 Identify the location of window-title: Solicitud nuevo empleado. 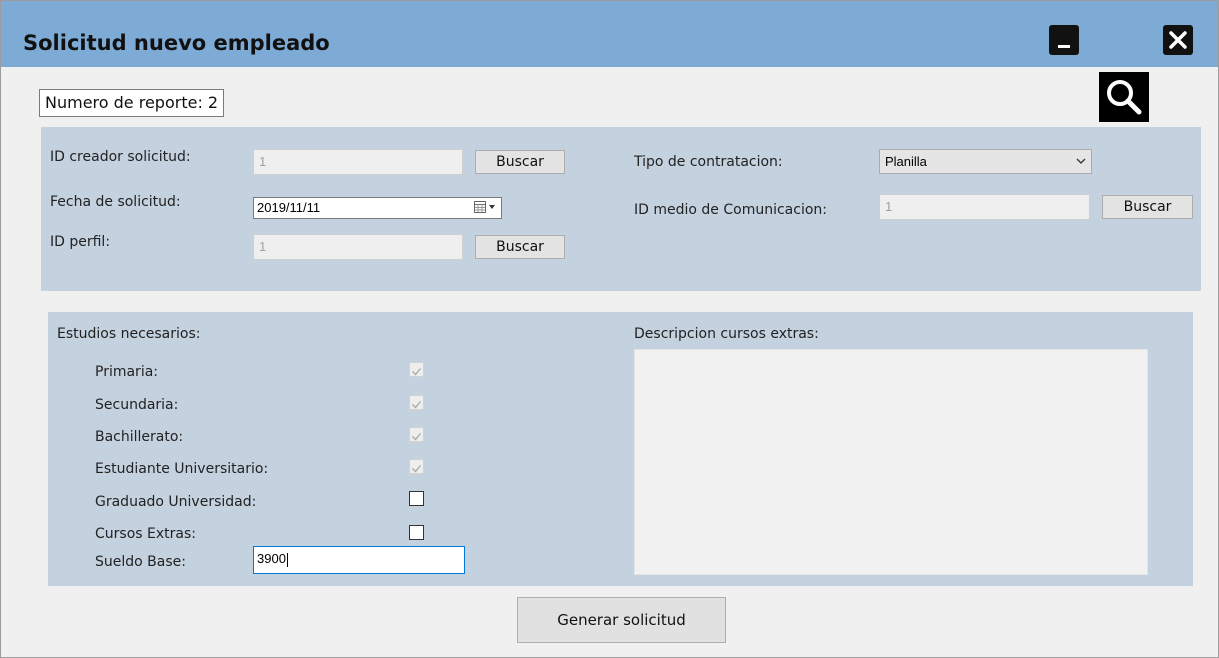
(176, 43).